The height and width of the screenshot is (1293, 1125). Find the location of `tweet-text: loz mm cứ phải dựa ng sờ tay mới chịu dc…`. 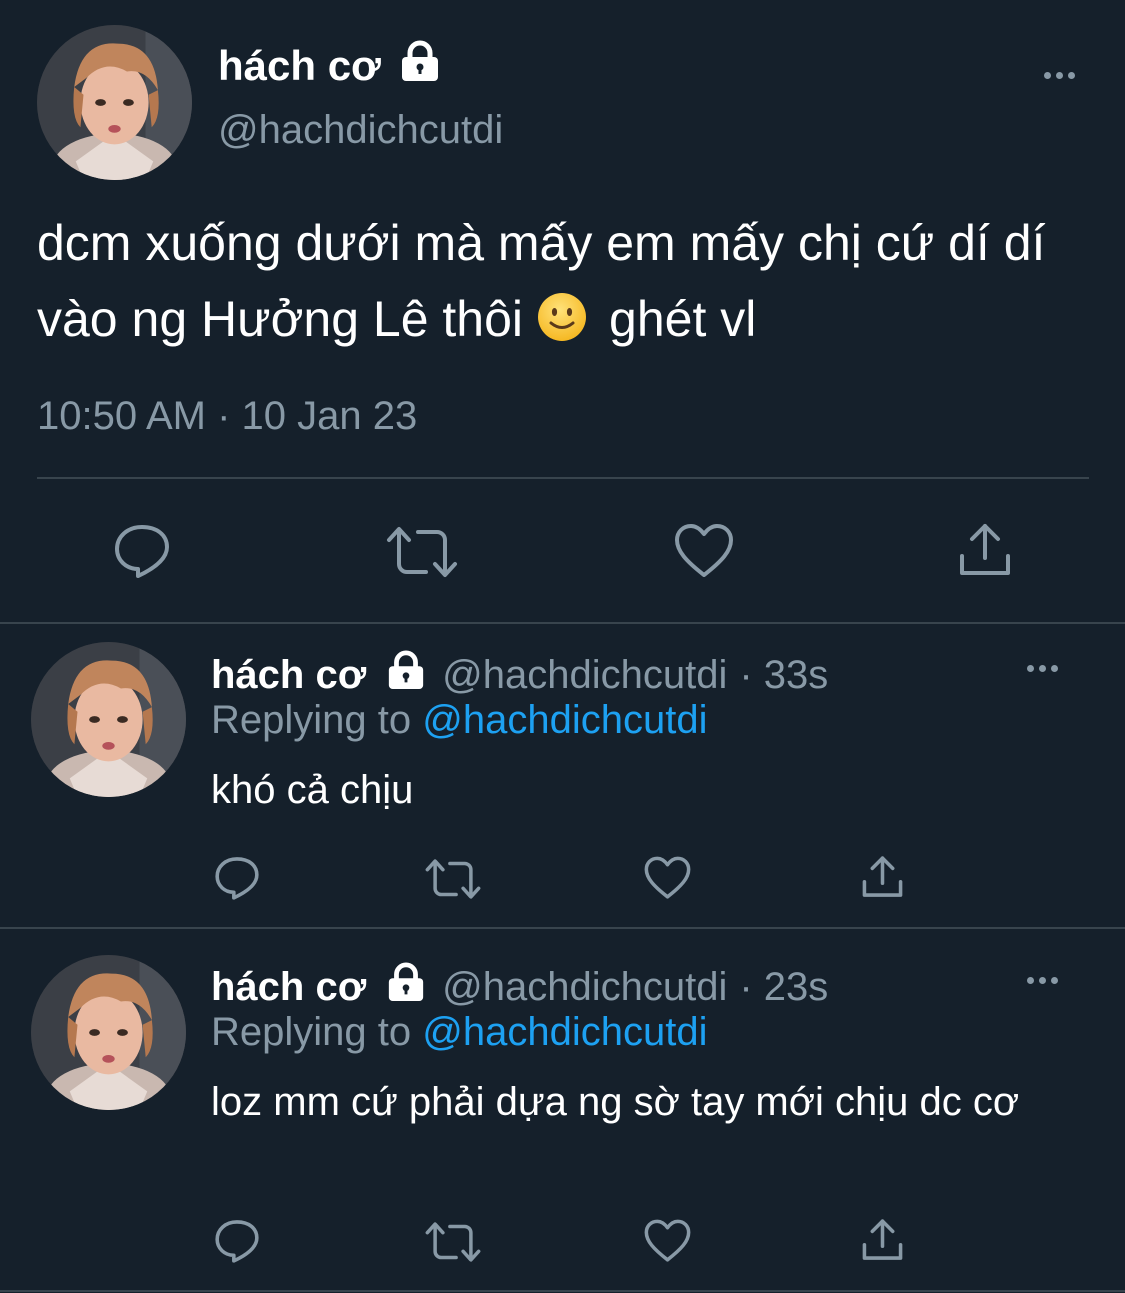

tweet-text: loz mm cứ phải dựa ng sờ tay mới chịu dc… is located at coordinates (615, 1102).